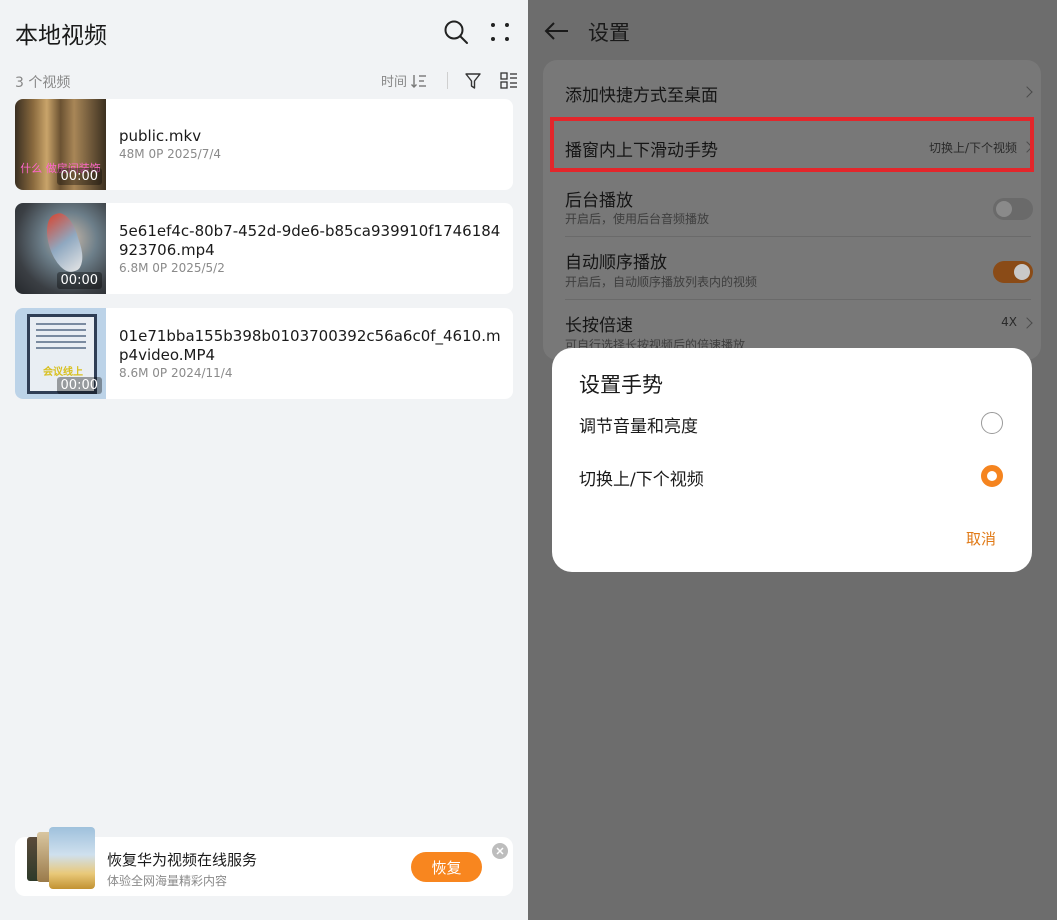  I want to click on setting-value: 4X, so click(1009, 322).